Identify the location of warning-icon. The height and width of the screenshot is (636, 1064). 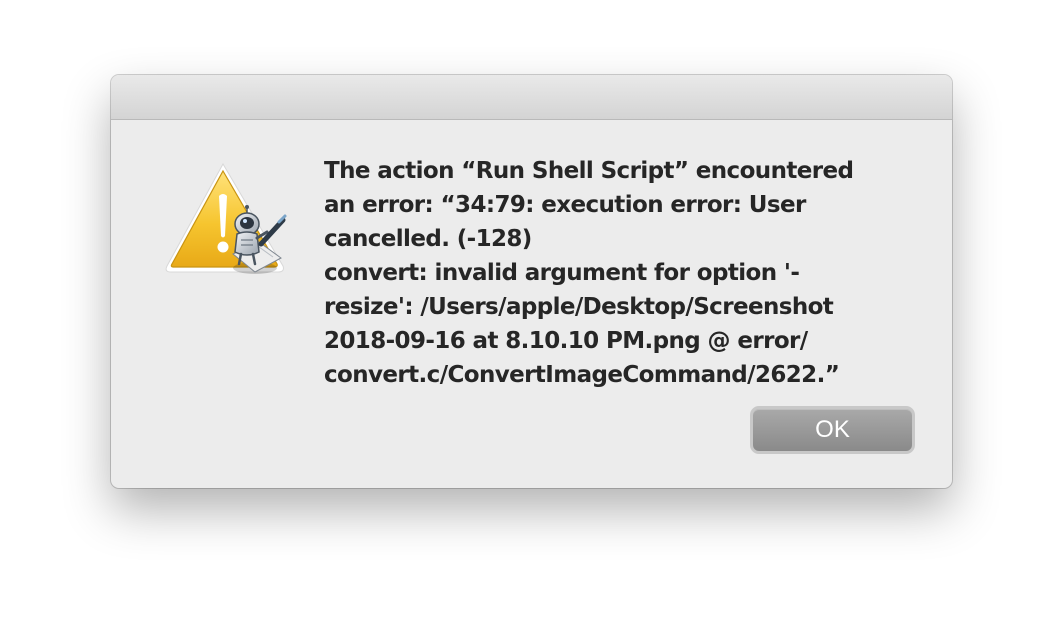
(226, 221).